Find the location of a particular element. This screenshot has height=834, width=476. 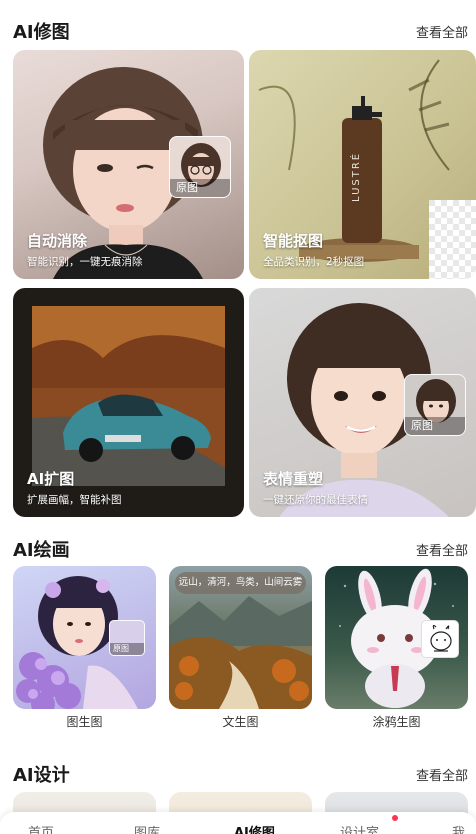

smart-cutout-subtitle: 全品类识别，2秒抠图 is located at coordinates (314, 262).